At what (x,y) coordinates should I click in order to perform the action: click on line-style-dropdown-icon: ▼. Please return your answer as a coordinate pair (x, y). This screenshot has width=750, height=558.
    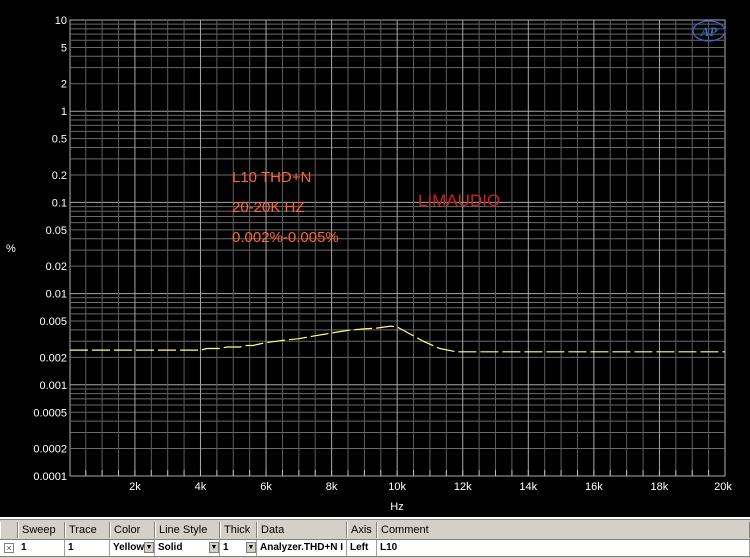
    Looking at the image, I should click on (214, 547).